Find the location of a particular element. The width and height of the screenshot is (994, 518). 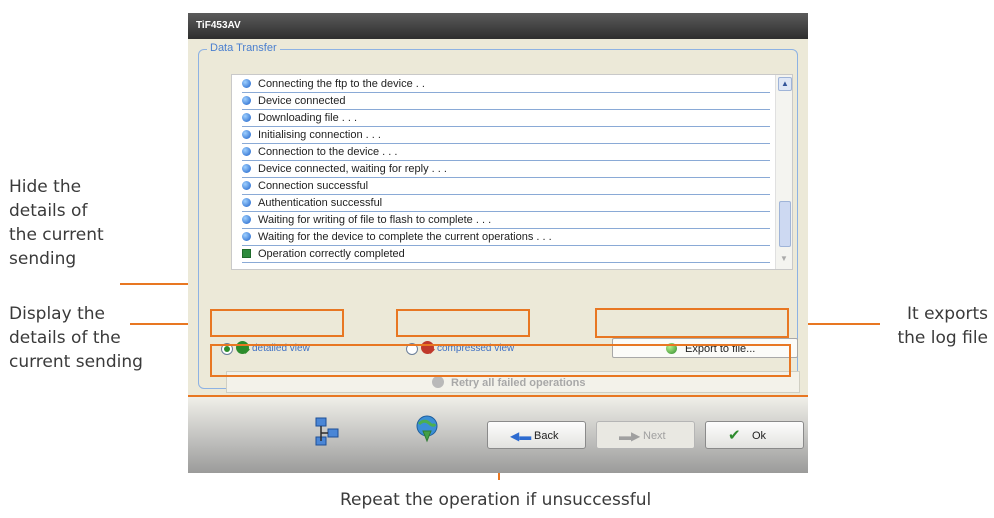

log-entry-text: Initialising connection . . . is located at coordinates (319, 135).